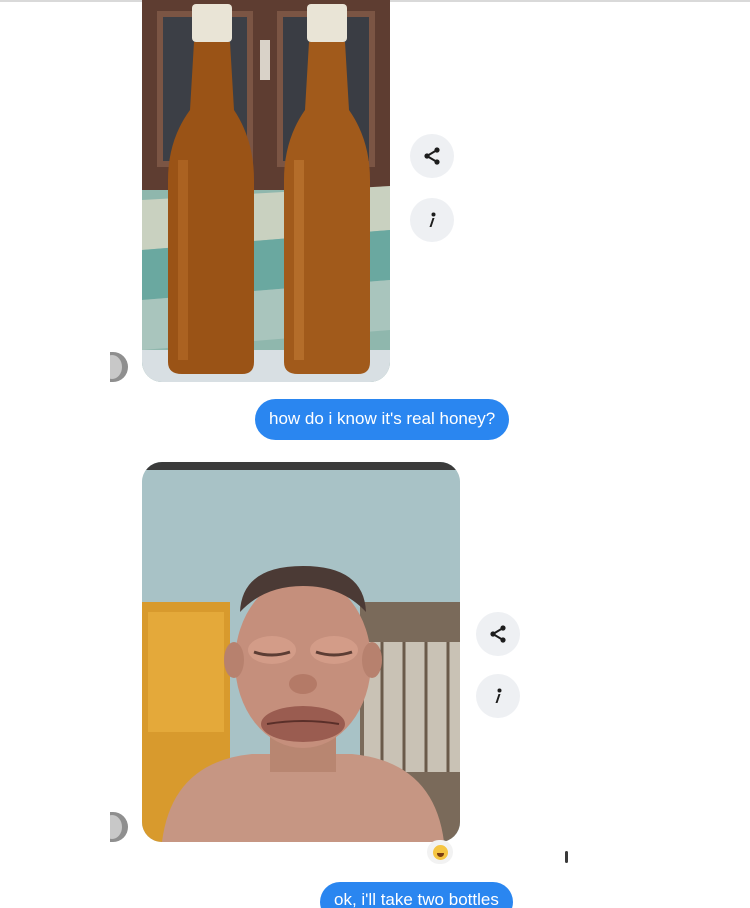 The width and height of the screenshot is (750, 908). I want to click on laugh-cry-emoji-icon, so click(440, 852).